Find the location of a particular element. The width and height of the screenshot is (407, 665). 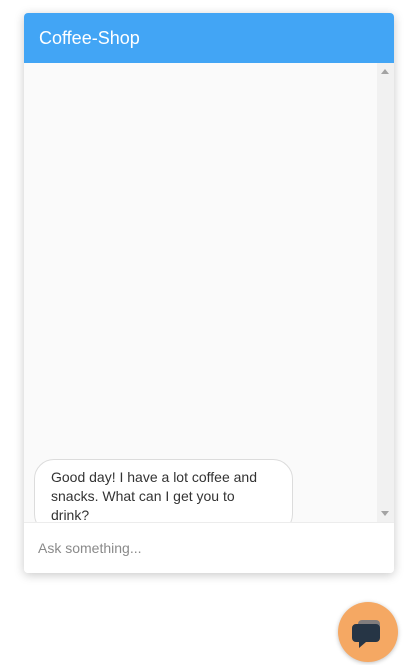

chat-launcher-button is located at coordinates (368, 632).